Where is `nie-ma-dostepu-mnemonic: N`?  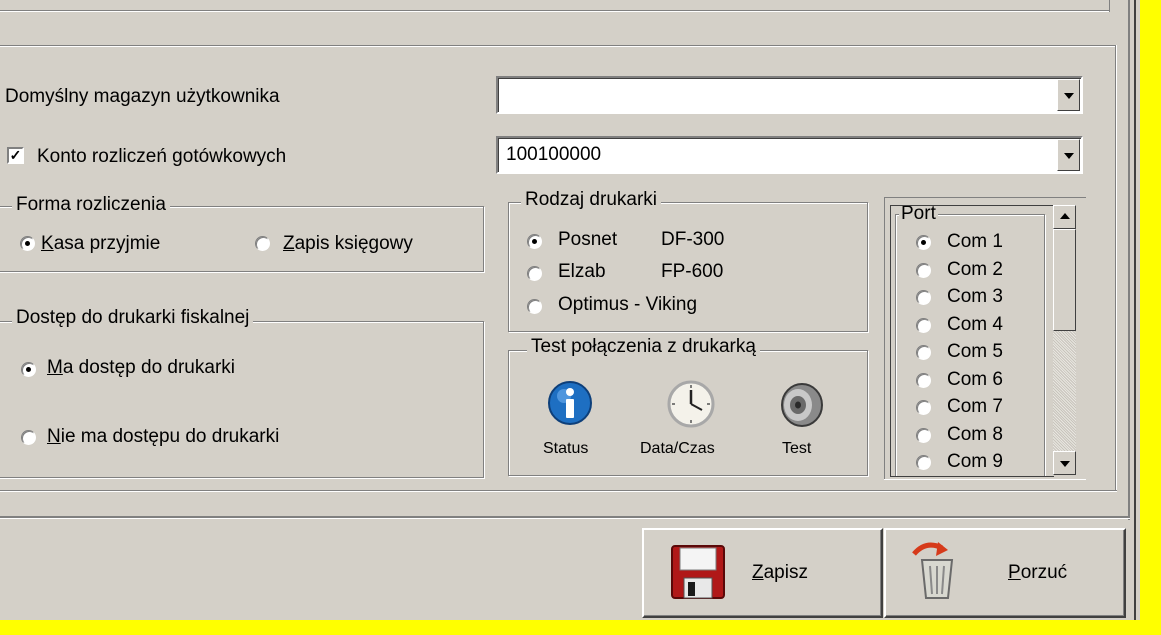
nie-ma-dostepu-mnemonic: N is located at coordinates (54, 436).